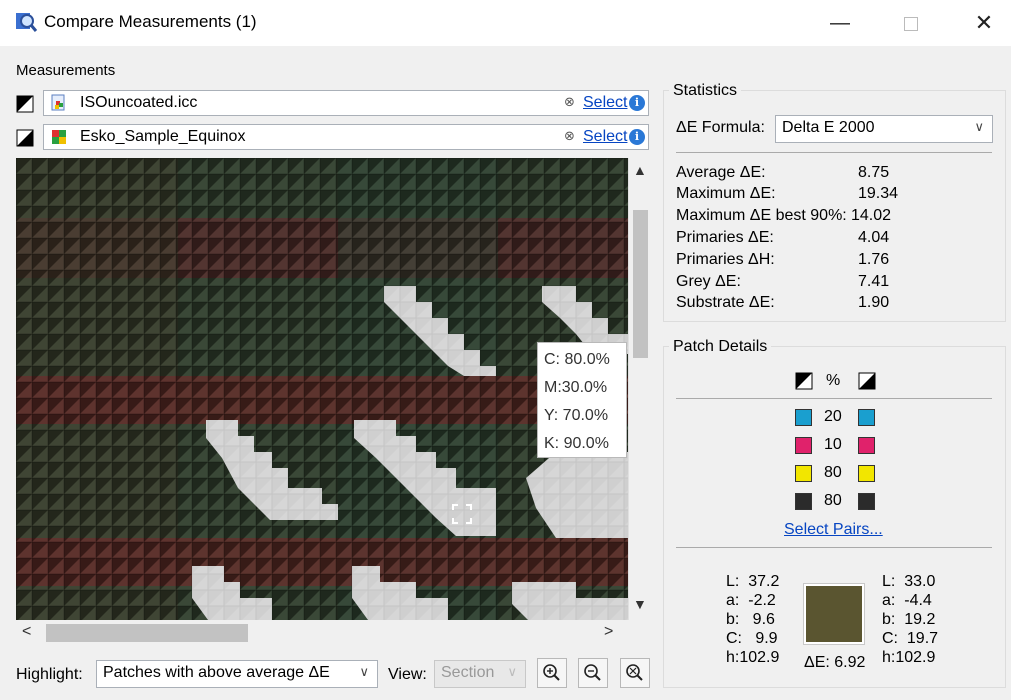  Describe the element at coordinates (576, 415) in the screenshot. I see `tooltip-yellow: Y: 70.0%` at that location.